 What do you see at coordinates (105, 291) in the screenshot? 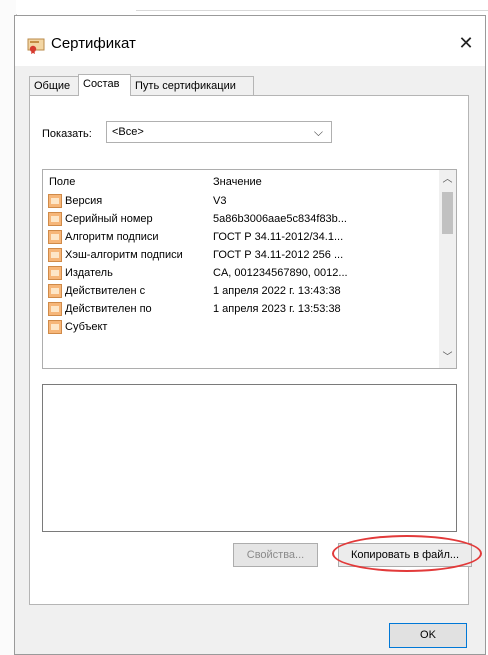
I see `field-name: Действителен с` at bounding box center [105, 291].